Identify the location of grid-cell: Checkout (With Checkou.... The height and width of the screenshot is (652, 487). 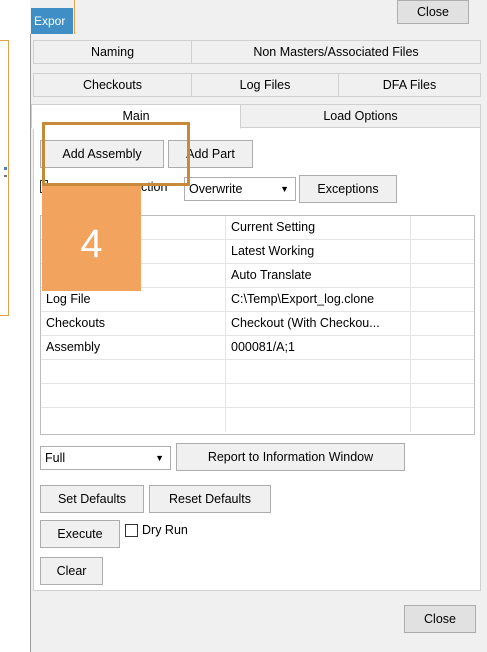
(318, 324).